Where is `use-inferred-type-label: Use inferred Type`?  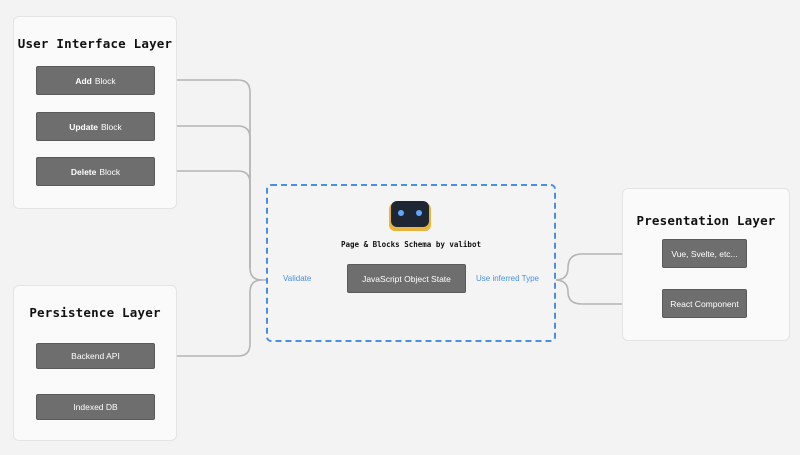 use-inferred-type-label: Use inferred Type is located at coordinates (507, 278).